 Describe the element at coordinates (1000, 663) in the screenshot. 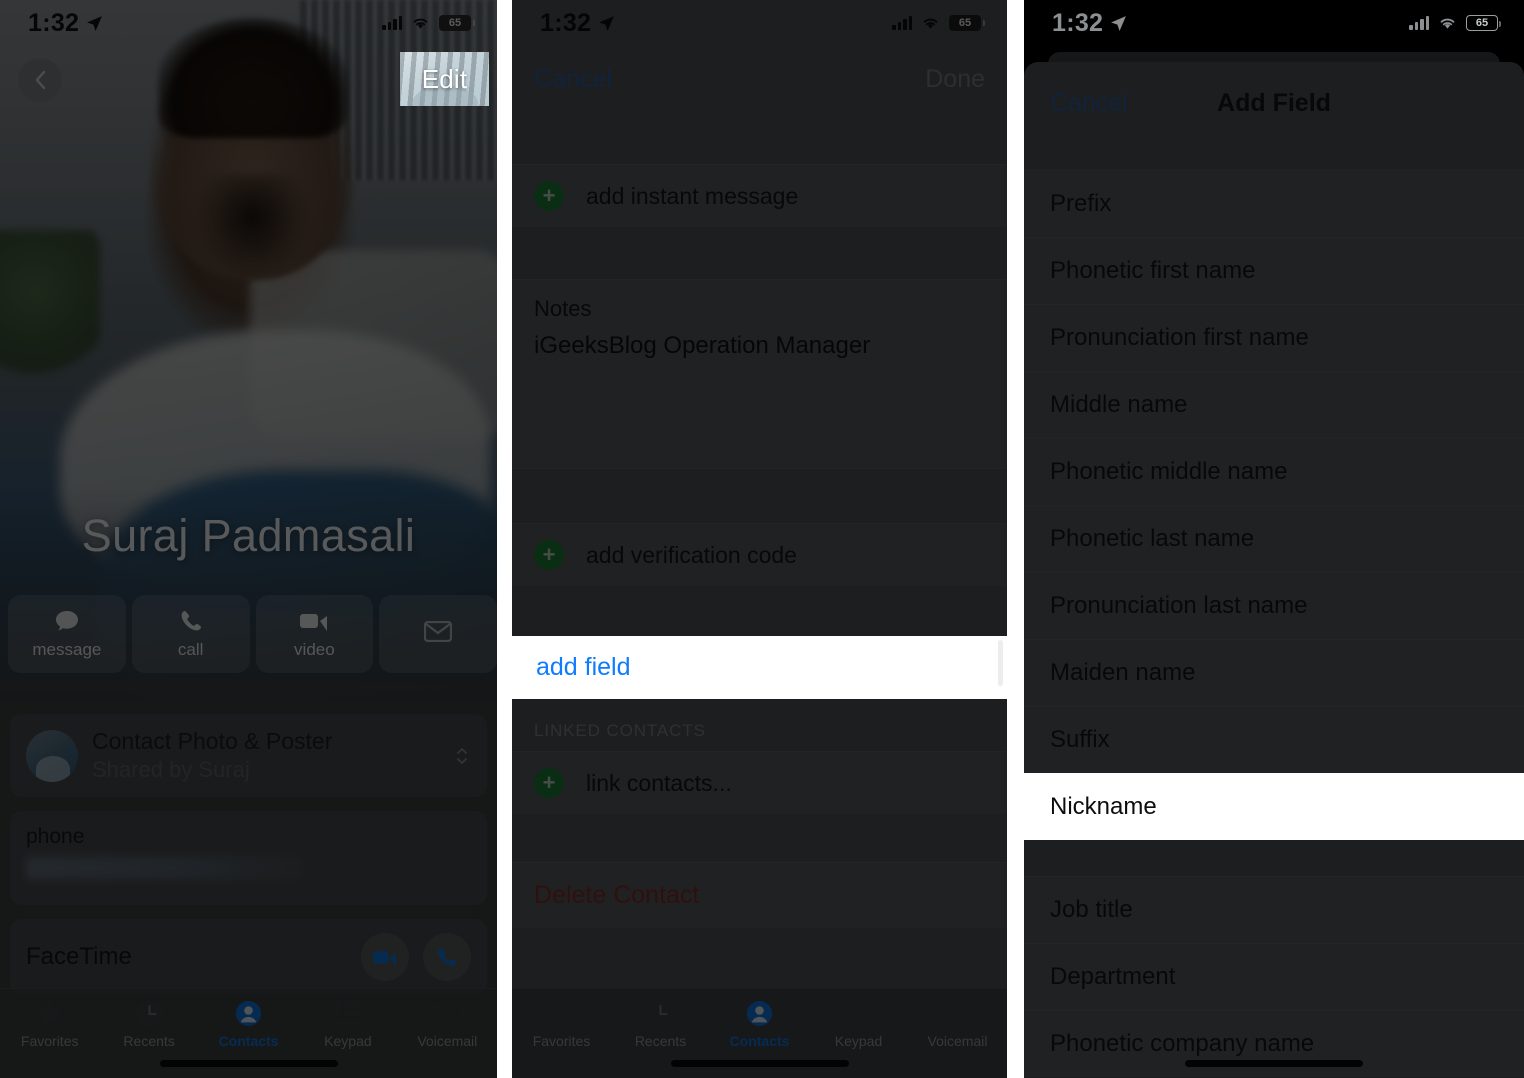

I see `scrollbar-thumb` at that location.